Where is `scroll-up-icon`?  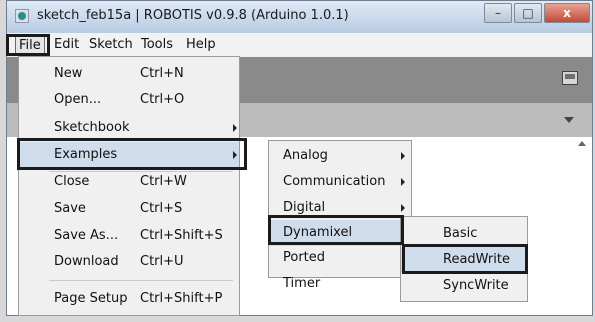 scroll-up-icon is located at coordinates (582, 143).